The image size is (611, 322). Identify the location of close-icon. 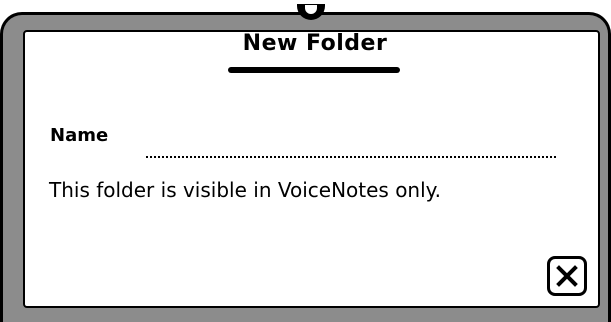
(567, 276).